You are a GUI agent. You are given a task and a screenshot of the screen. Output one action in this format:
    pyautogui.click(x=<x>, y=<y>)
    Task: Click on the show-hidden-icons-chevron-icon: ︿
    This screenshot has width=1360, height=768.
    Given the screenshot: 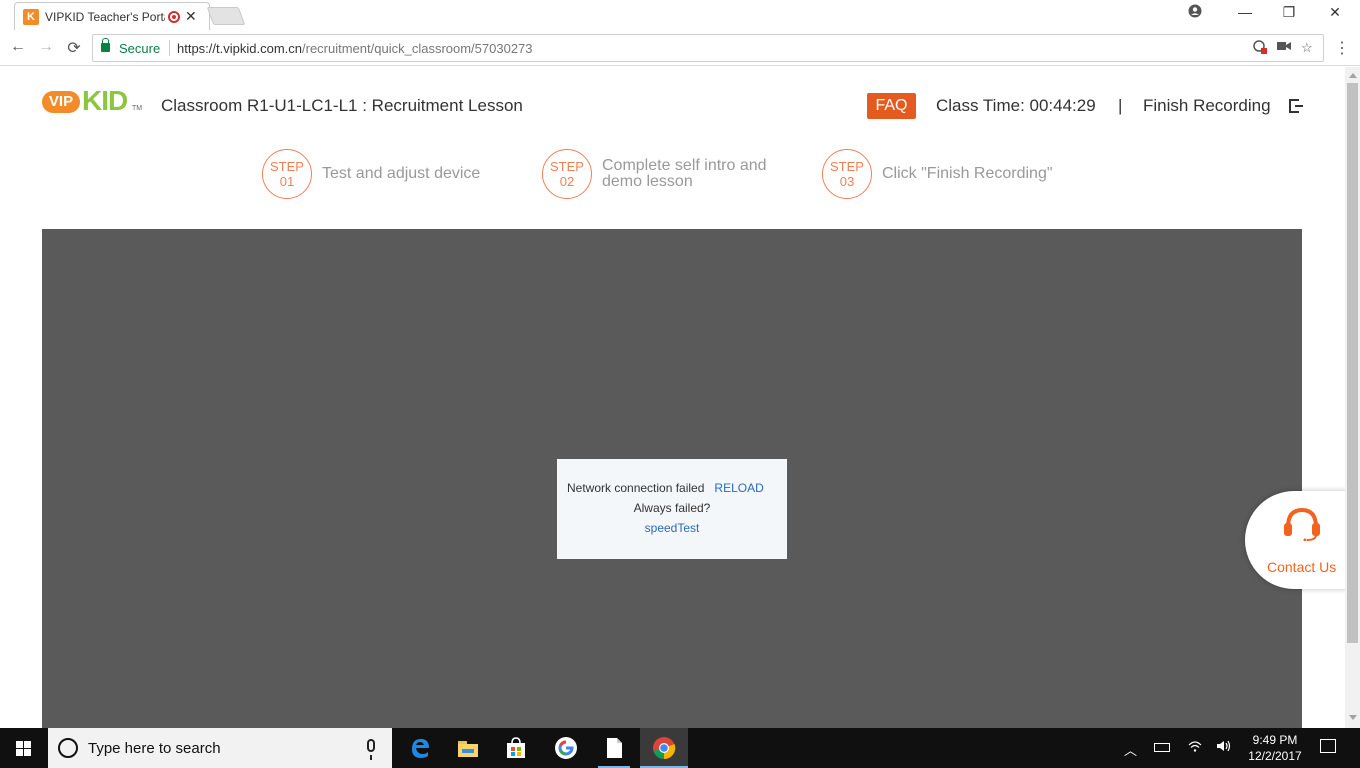 What is the action you would take?
    pyautogui.click(x=1130, y=749)
    